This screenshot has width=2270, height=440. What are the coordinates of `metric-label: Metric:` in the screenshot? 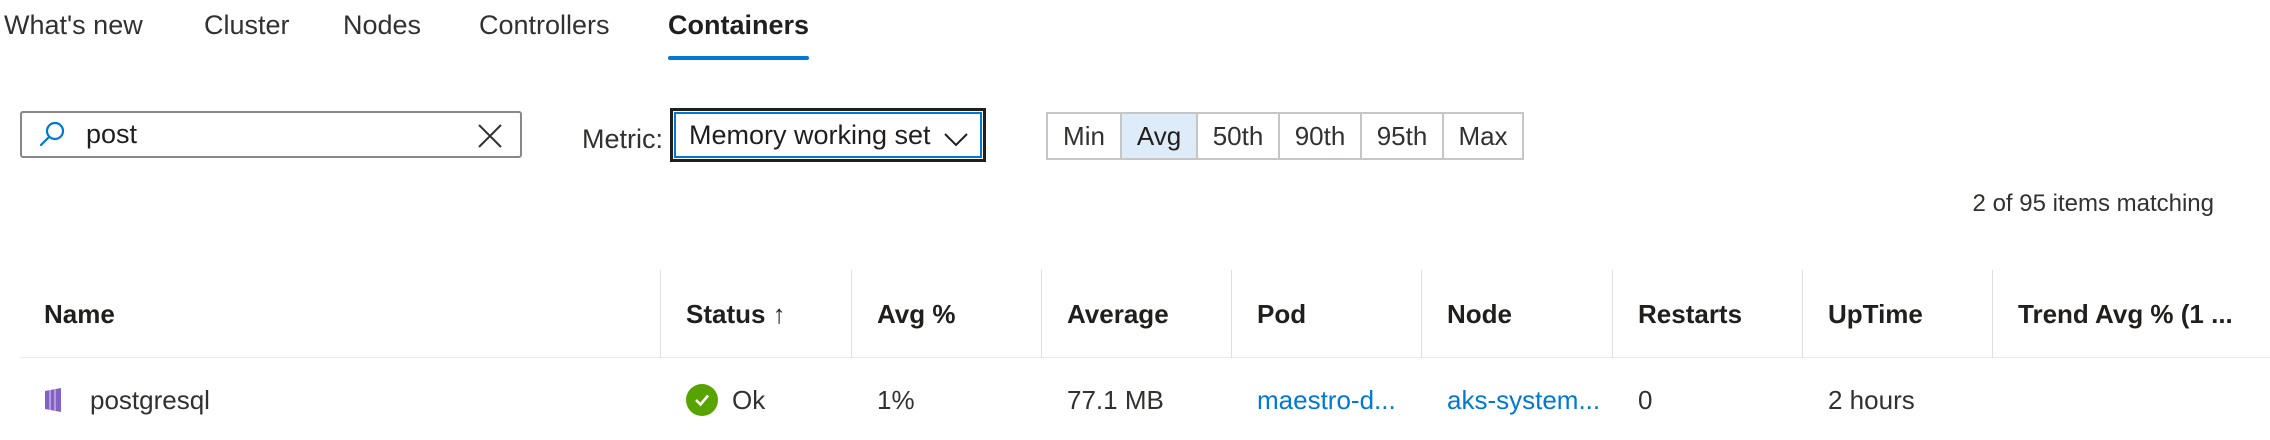 It's located at (622, 139).